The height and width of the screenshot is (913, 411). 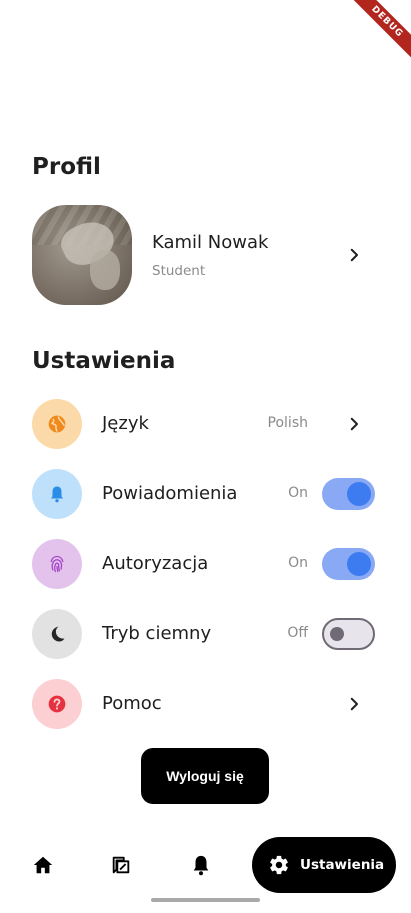 What do you see at coordinates (155, 563) in the screenshot?
I see `setting-label-authorization: Autoryzacja` at bounding box center [155, 563].